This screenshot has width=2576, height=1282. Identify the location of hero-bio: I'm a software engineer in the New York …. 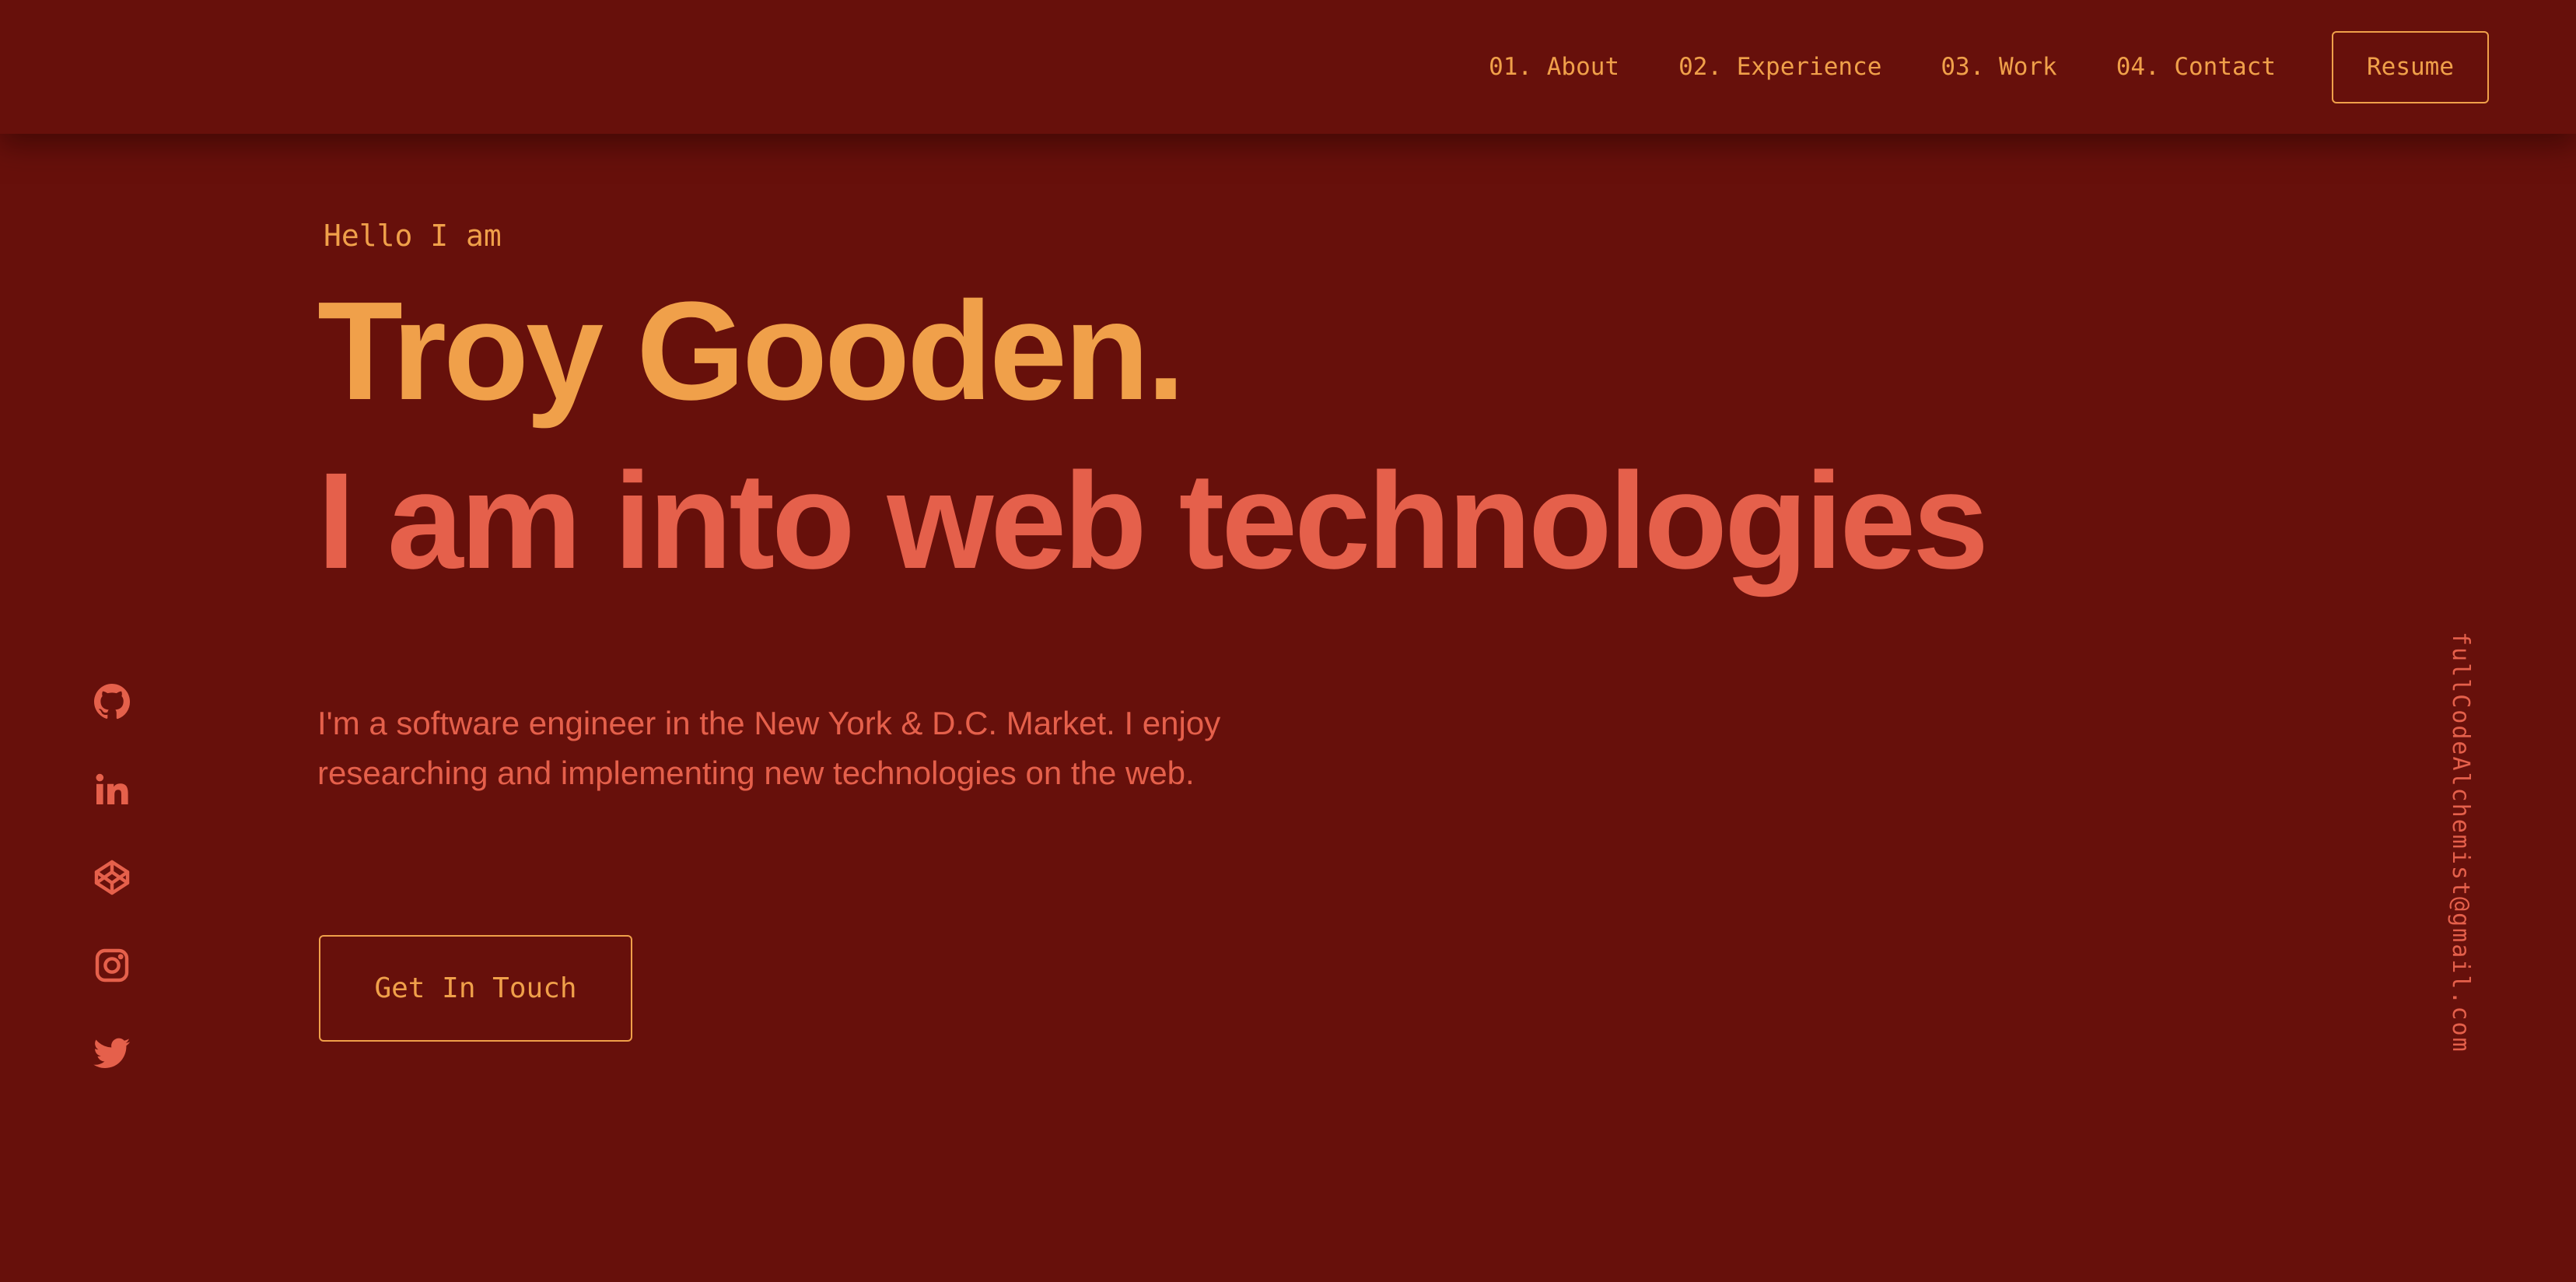
(769, 748).